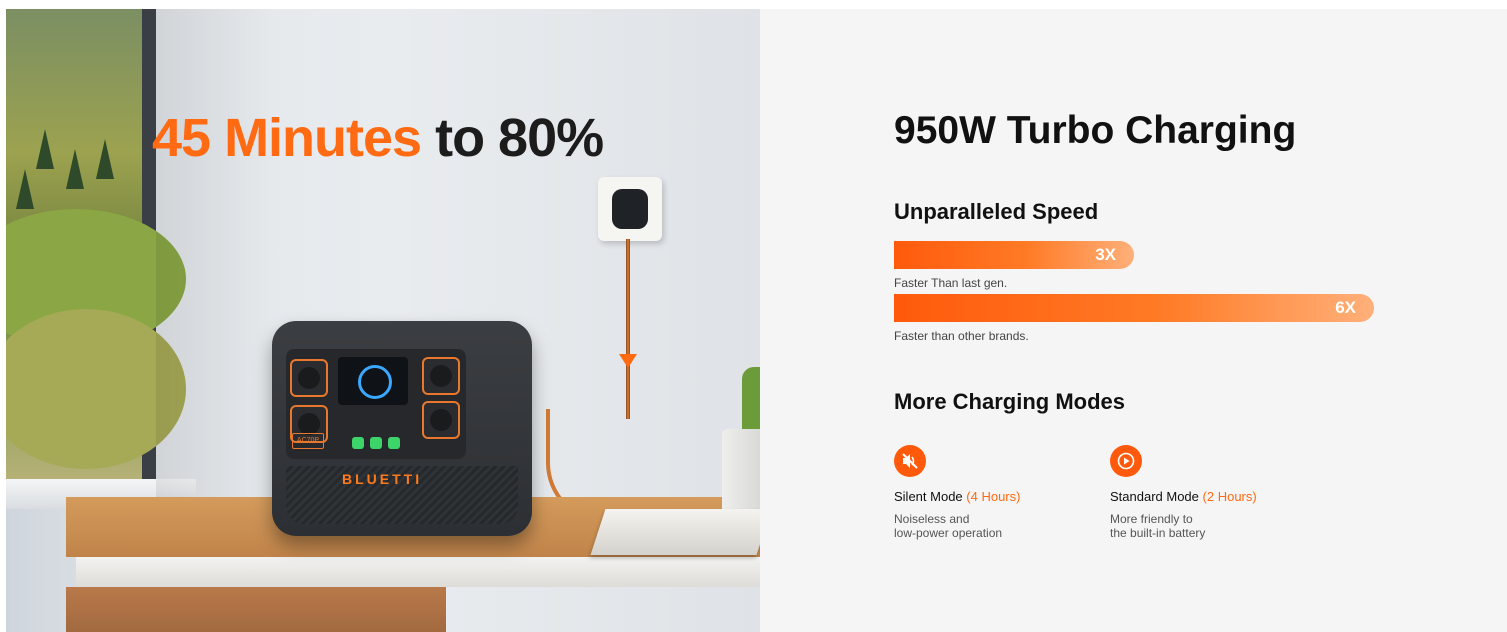 The height and width of the screenshot is (632, 1507). Describe the element at coordinates (1158, 533) in the screenshot. I see `mode-desc-line: the built-in battery` at that location.